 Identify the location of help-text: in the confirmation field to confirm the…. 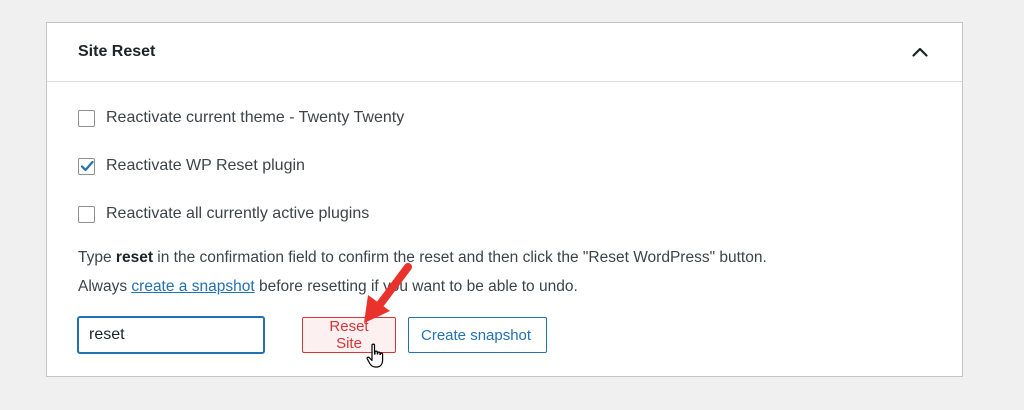
(459, 257).